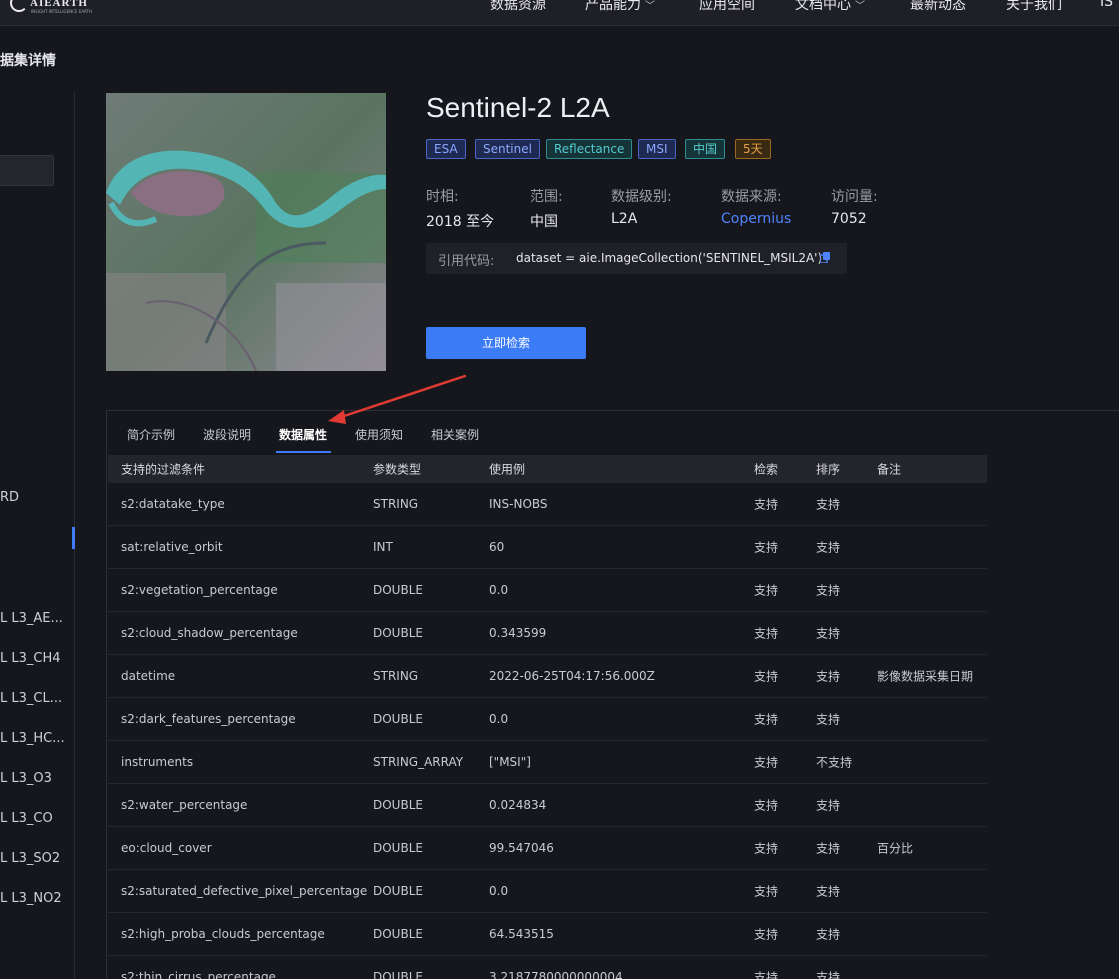  What do you see at coordinates (705, 149) in the screenshot?
I see `tag-china: 中国` at bounding box center [705, 149].